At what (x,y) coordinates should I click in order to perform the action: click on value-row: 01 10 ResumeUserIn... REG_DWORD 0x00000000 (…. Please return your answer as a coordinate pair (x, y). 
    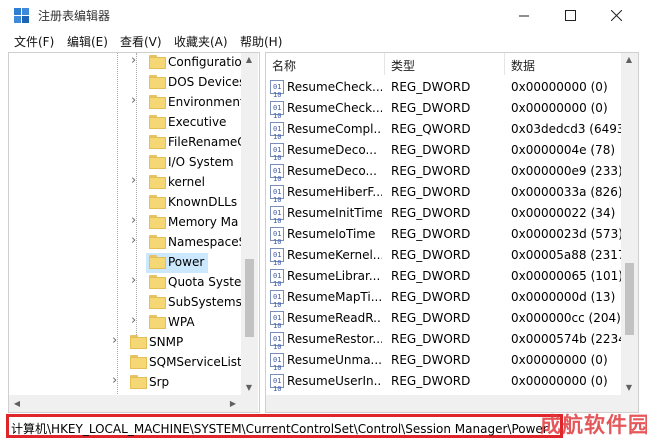
    Looking at the image, I should click on (443, 382).